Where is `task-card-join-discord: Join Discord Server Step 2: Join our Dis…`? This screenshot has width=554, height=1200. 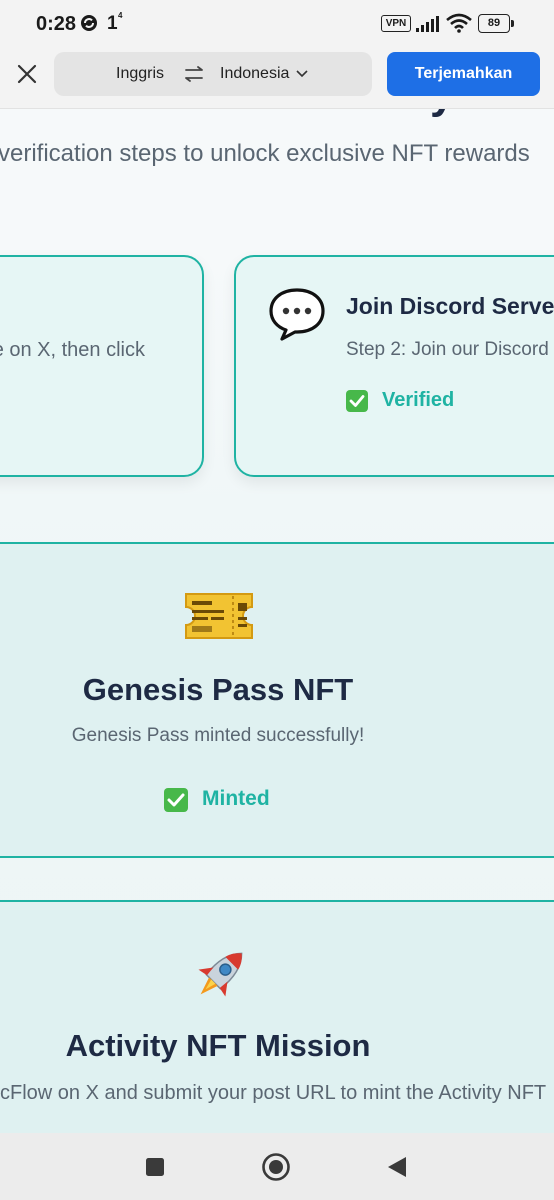 task-card-join-discord: Join Discord Server Step 2: Join our Dis… is located at coordinates (394, 366).